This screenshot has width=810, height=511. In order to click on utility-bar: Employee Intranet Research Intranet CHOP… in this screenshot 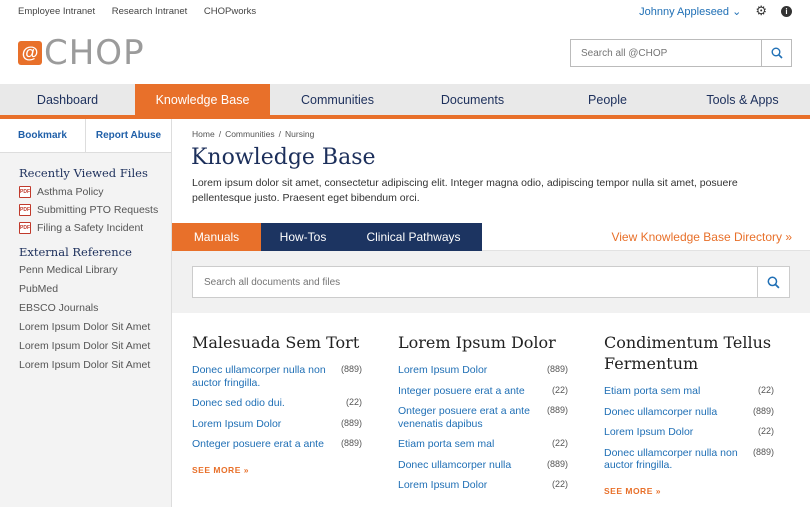, I will do `click(405, 11)`.